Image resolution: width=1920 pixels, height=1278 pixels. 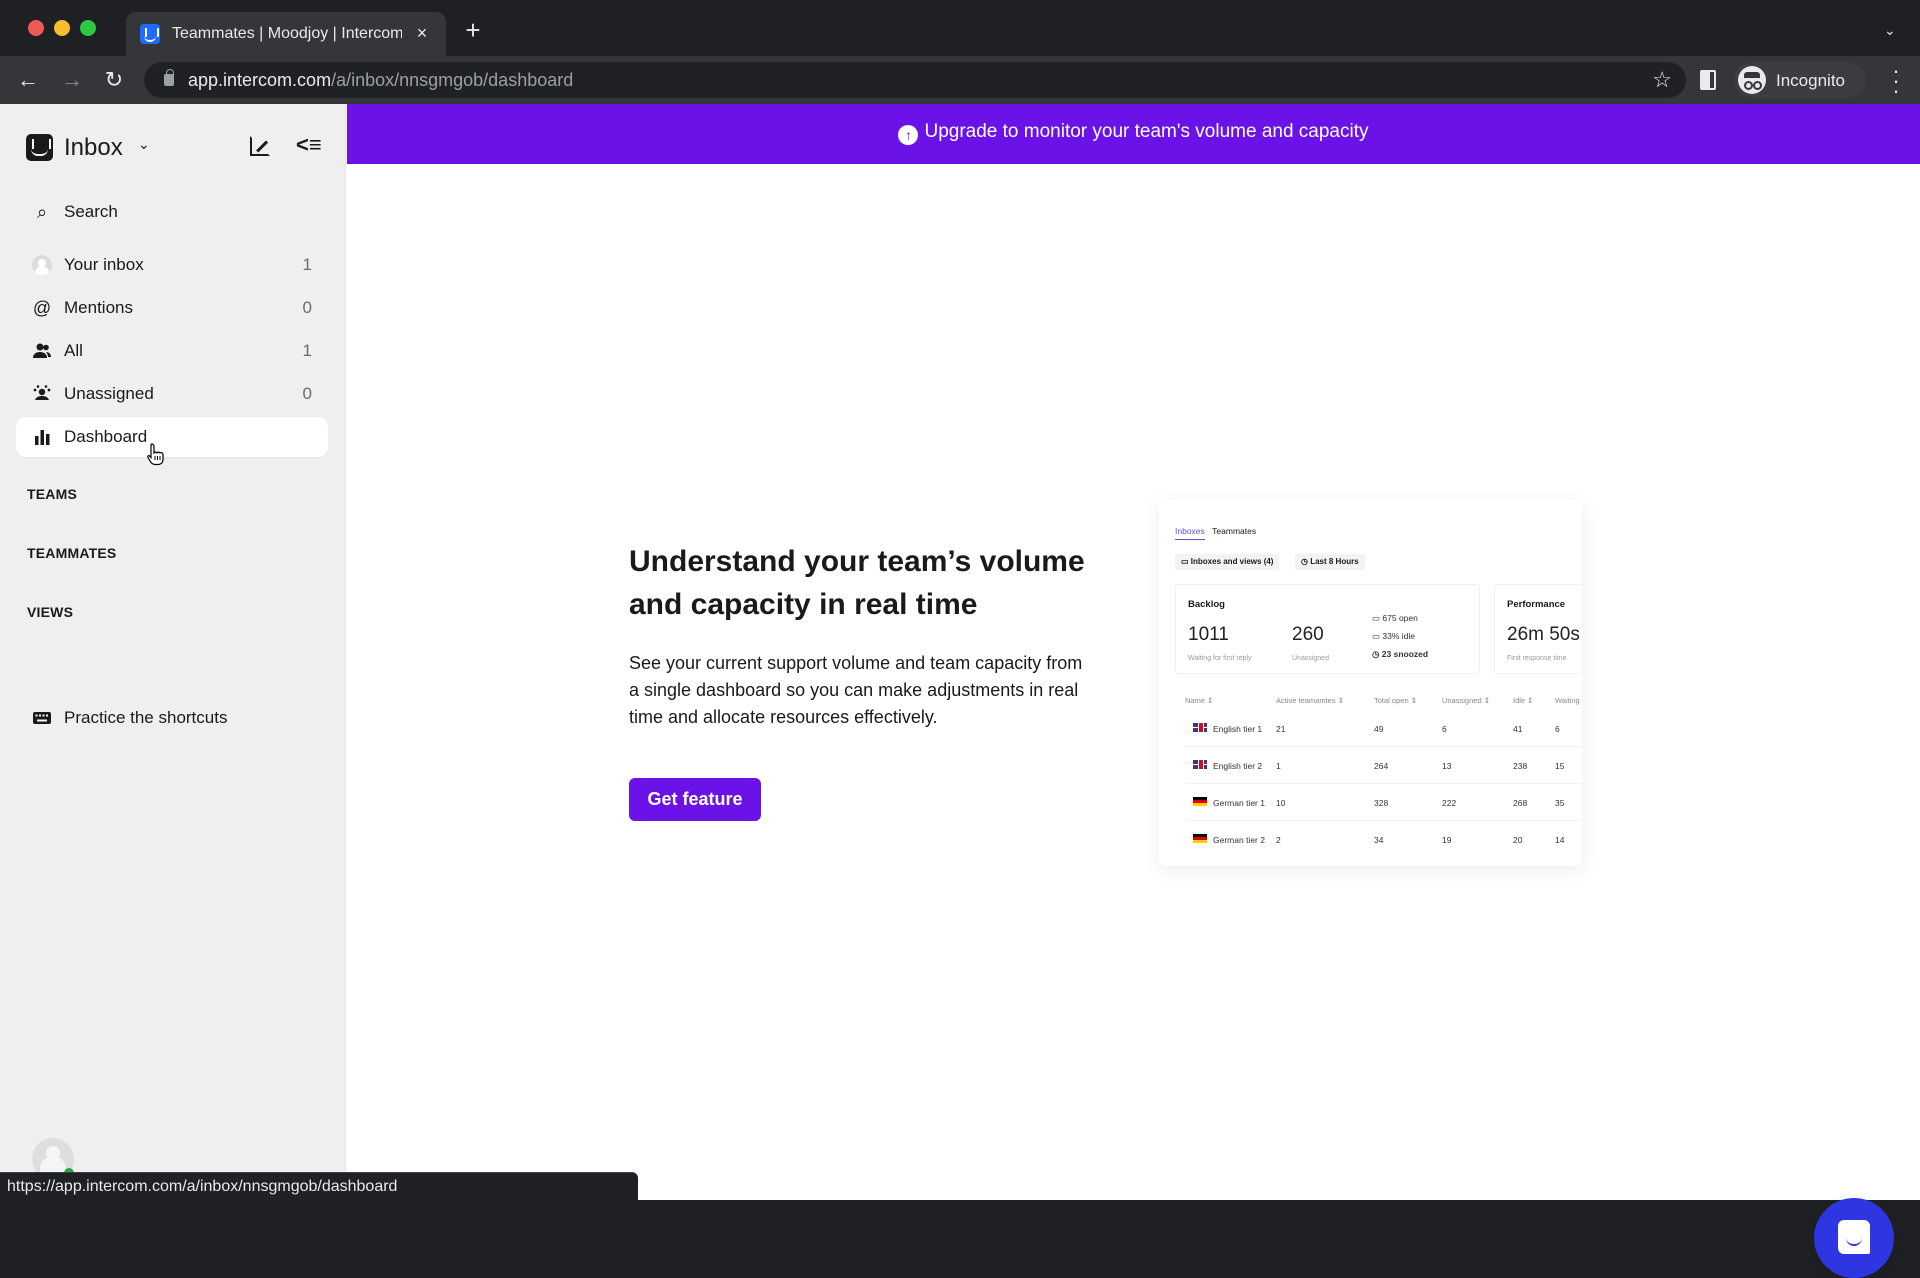 What do you see at coordinates (42, 351) in the screenshot?
I see `people-icon` at bounding box center [42, 351].